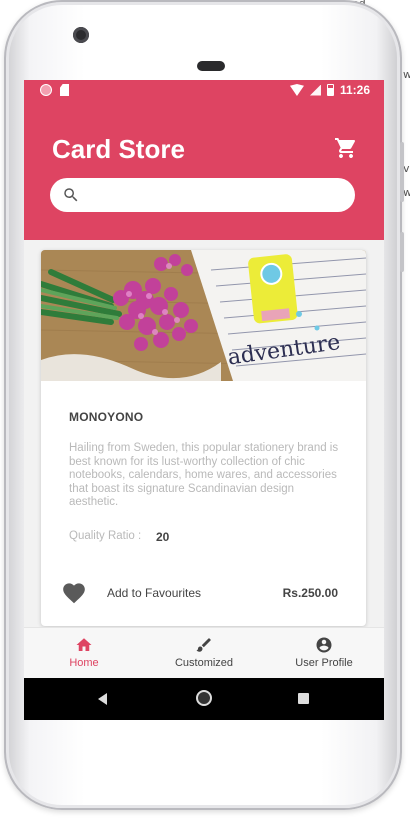 This screenshot has height=824, width=410. Describe the element at coordinates (81, 35) in the screenshot. I see `front-camera` at that location.